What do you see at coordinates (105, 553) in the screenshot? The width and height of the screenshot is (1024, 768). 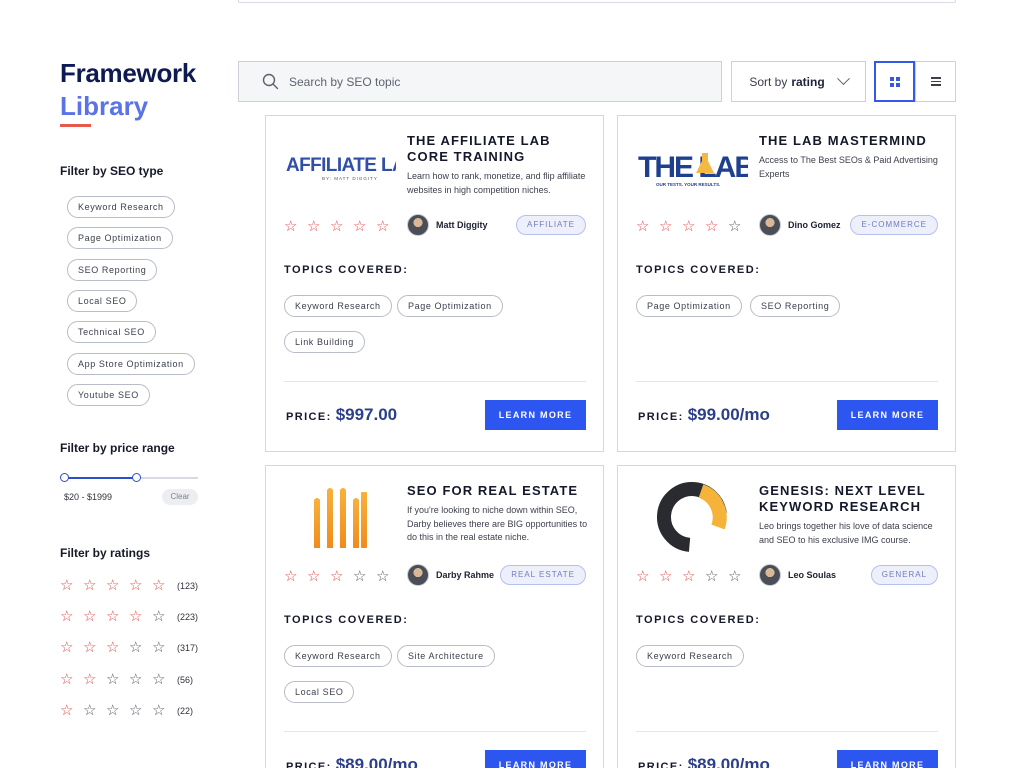 I see `filter-ratings-title: Filter by ratings` at bounding box center [105, 553].